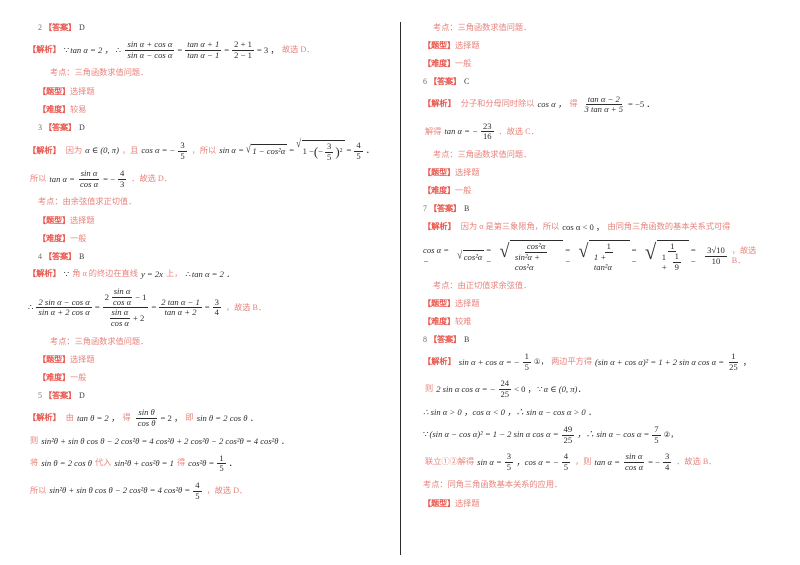  What do you see at coordinates (40, 256) in the screenshot?
I see `q4-number: 4` at bounding box center [40, 256].